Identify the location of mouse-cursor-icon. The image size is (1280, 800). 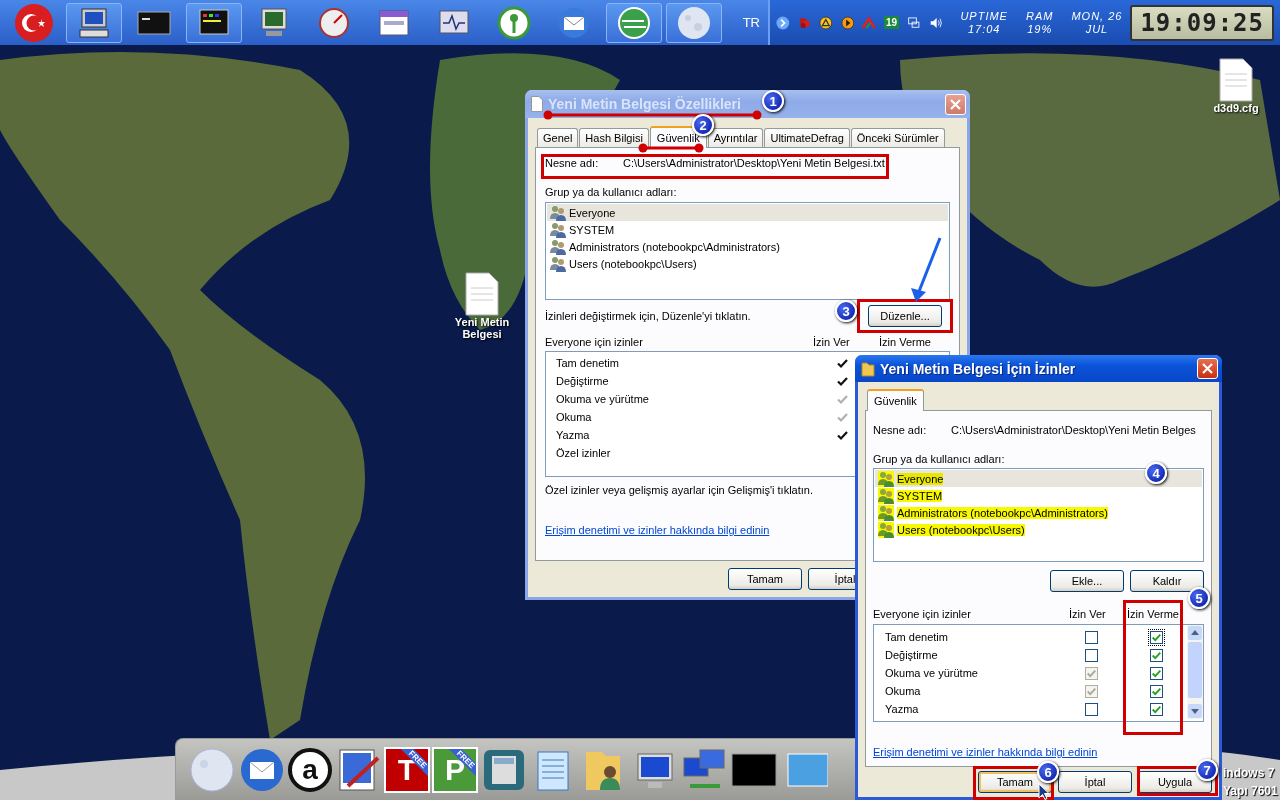
(1044, 791).